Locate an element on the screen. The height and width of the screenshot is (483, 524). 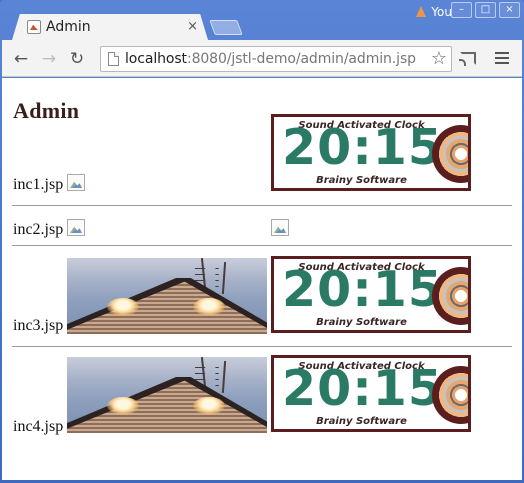
maximize-button: □ is located at coordinates (485, 10).